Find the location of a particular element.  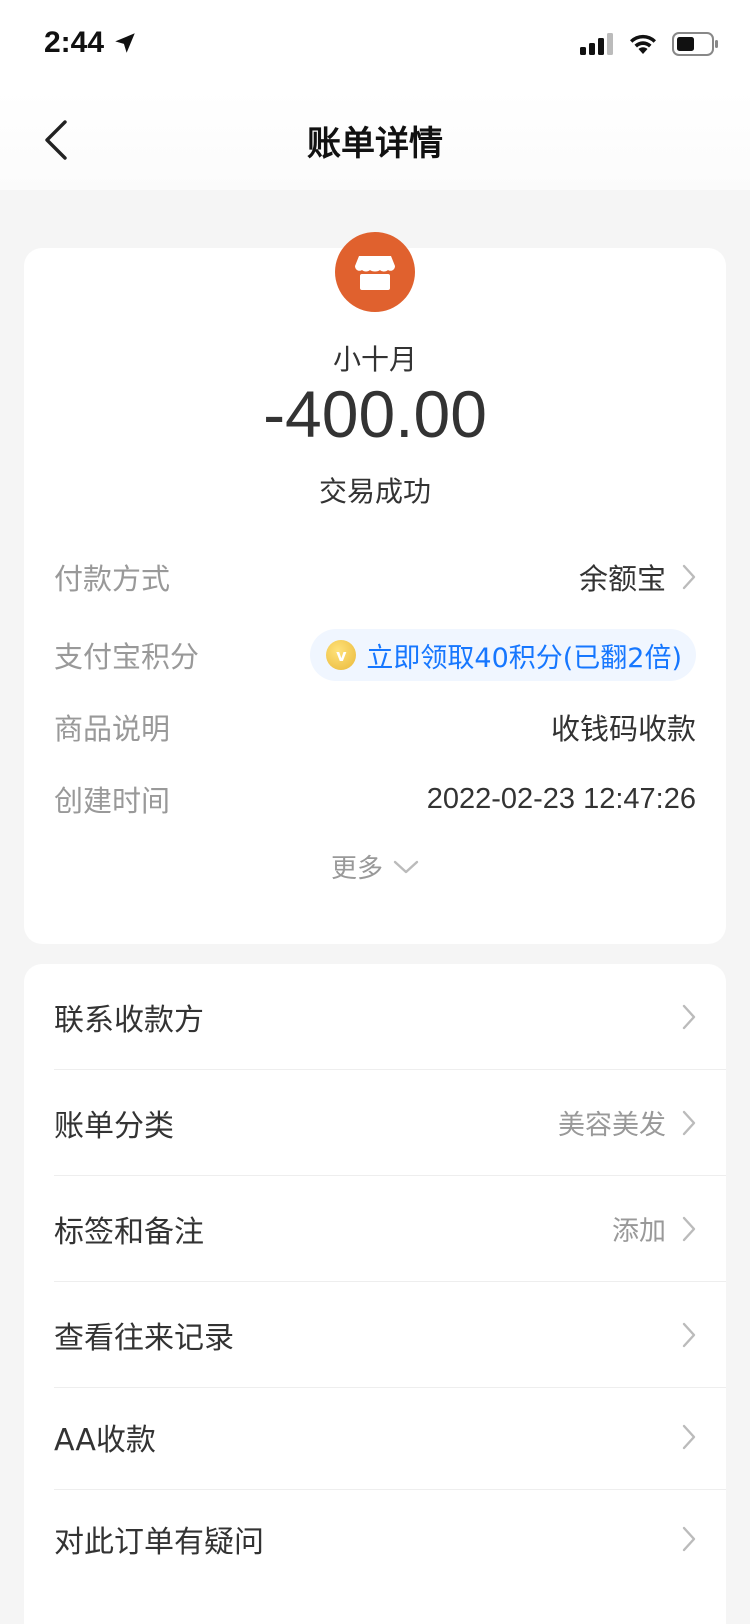

status-bar: 2:44 is located at coordinates (375, 45).